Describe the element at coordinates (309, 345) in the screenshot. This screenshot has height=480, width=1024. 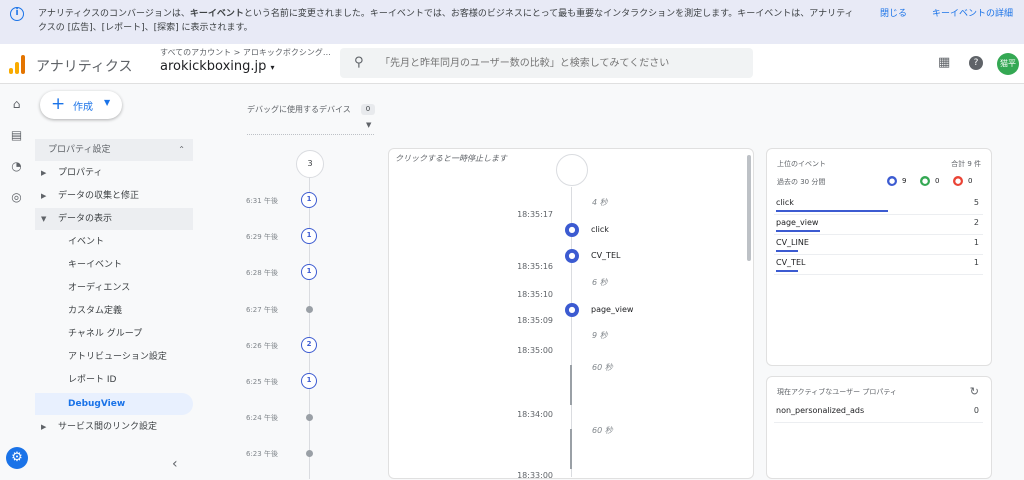
I see `timeline-count-marker: 2` at that location.